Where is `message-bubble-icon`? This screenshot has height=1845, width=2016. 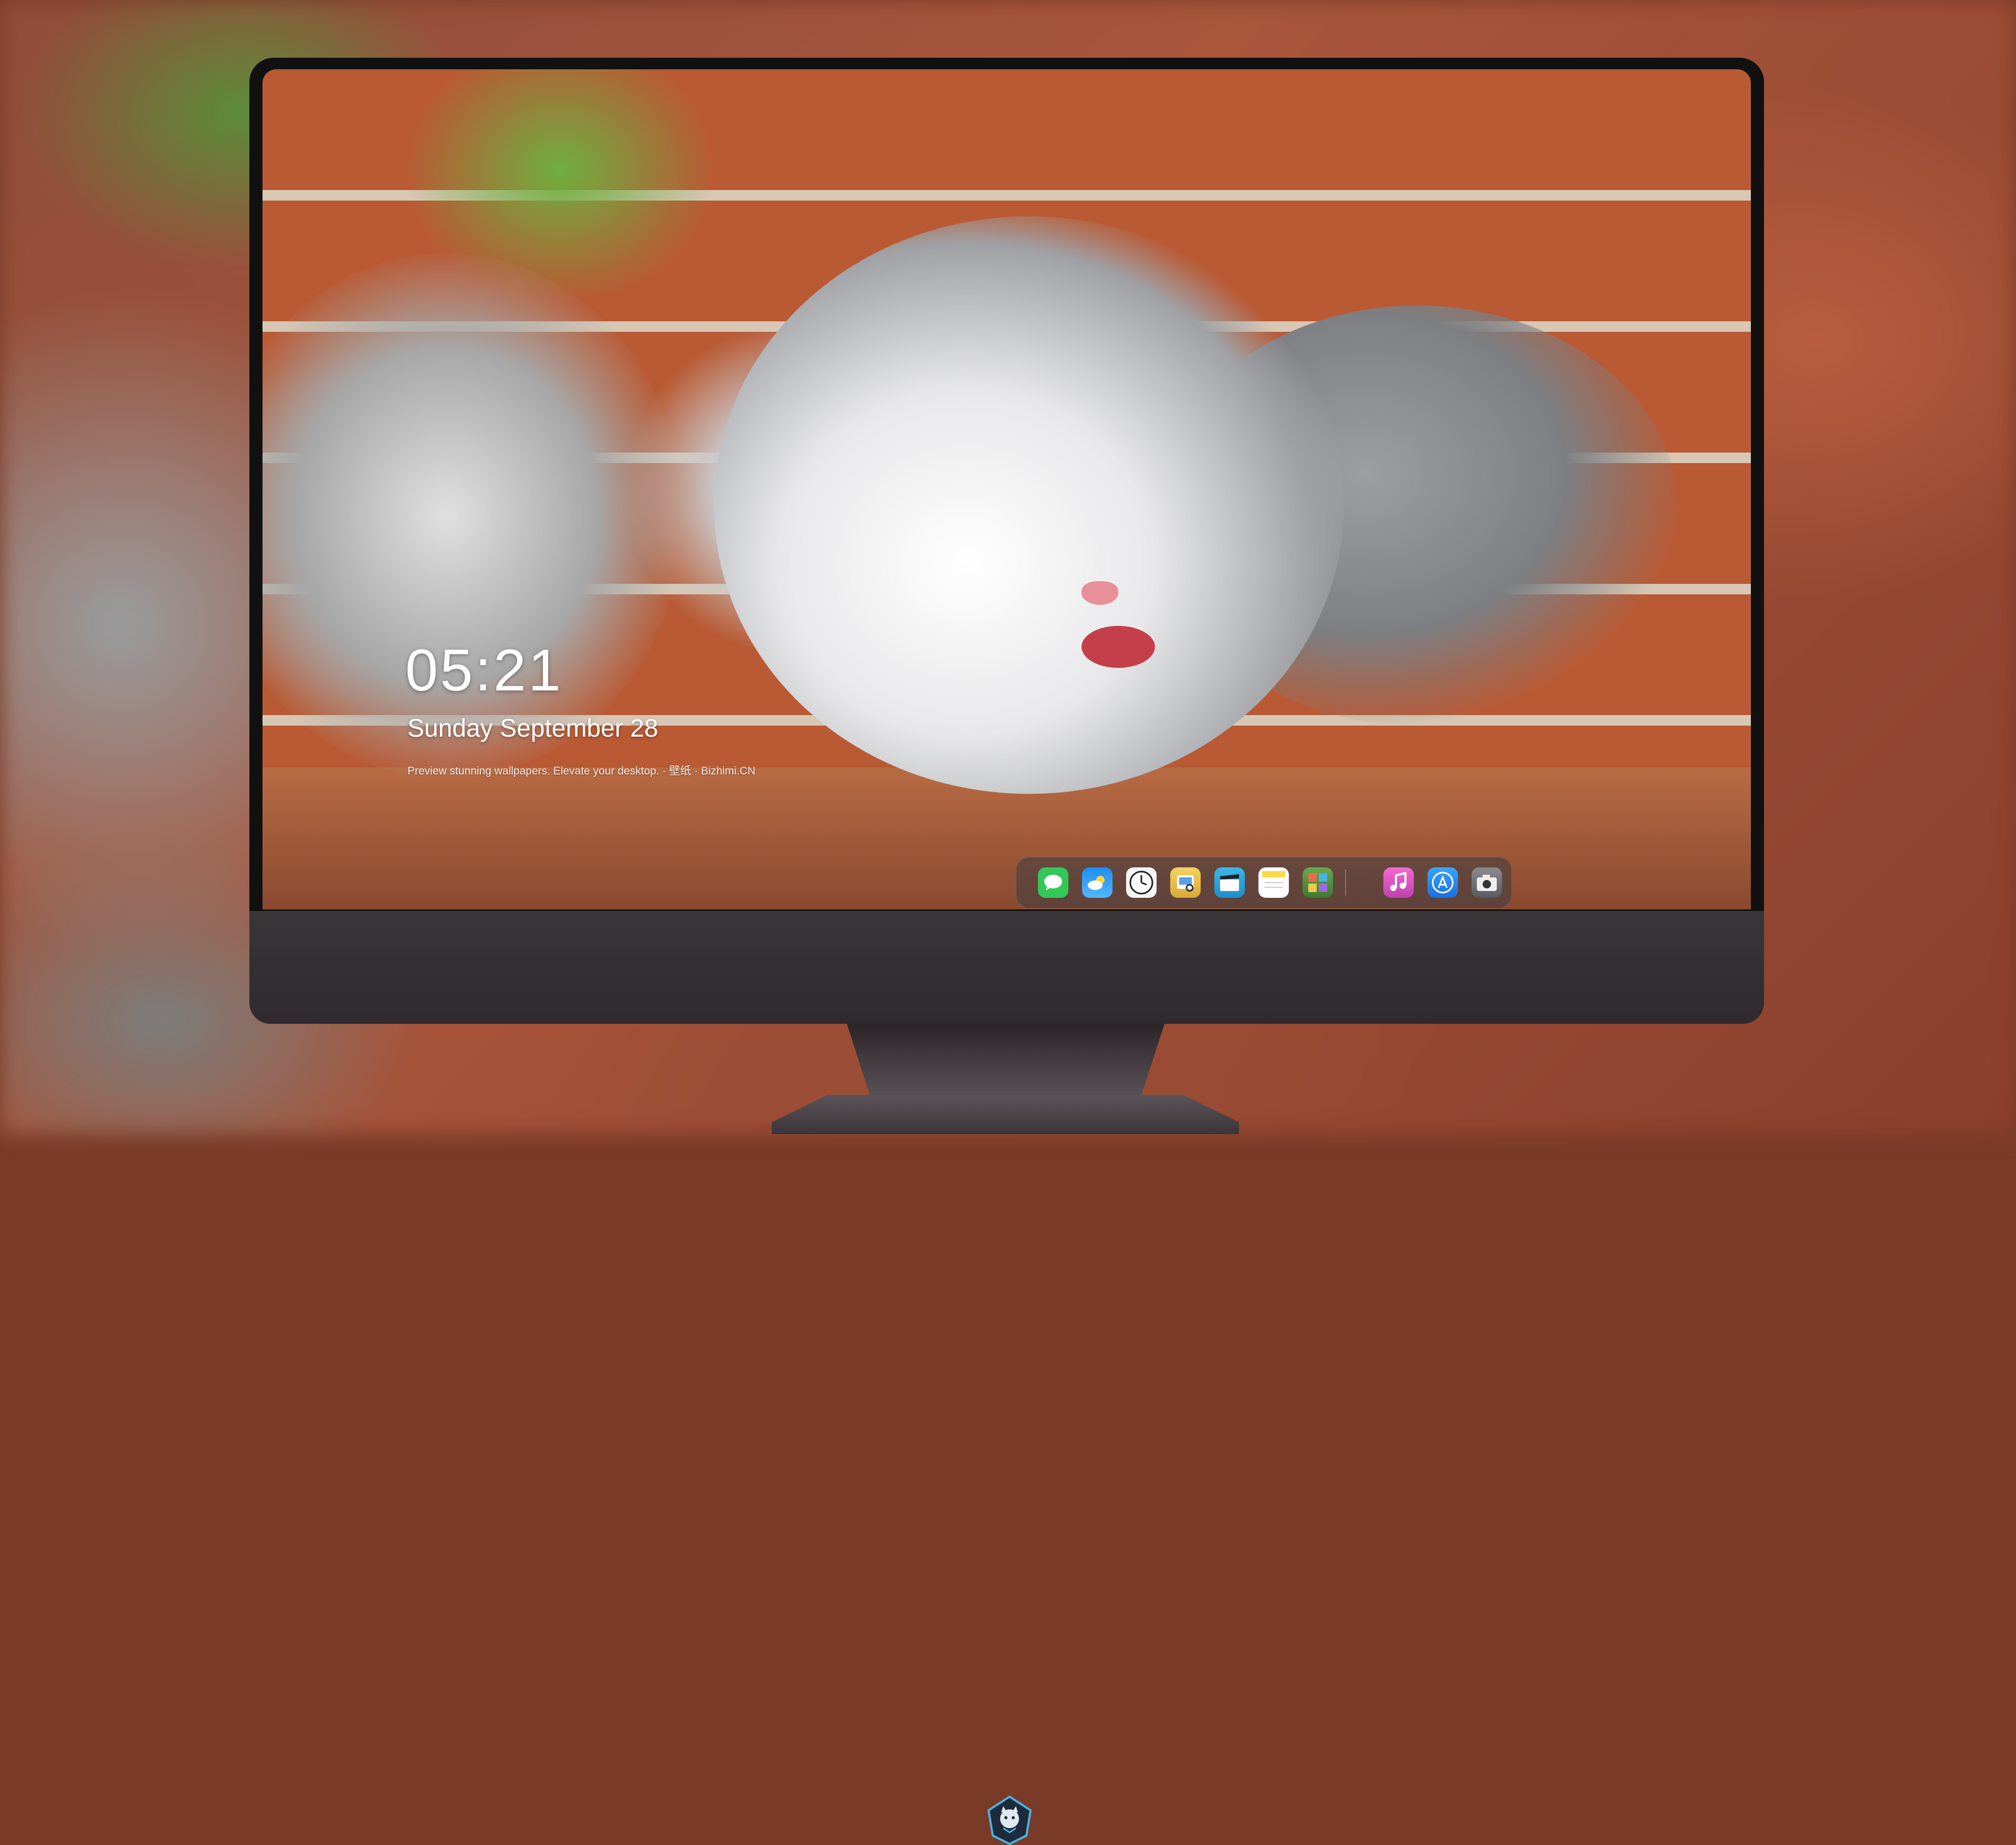
message-bubble-icon is located at coordinates (1053, 882).